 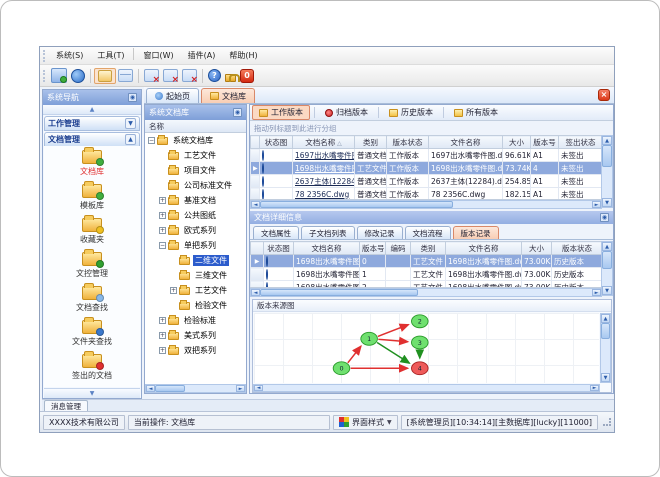 What do you see at coordinates (158, 55) in the screenshot?
I see `menu-item-2: 窗口(W)` at bounding box center [158, 55].